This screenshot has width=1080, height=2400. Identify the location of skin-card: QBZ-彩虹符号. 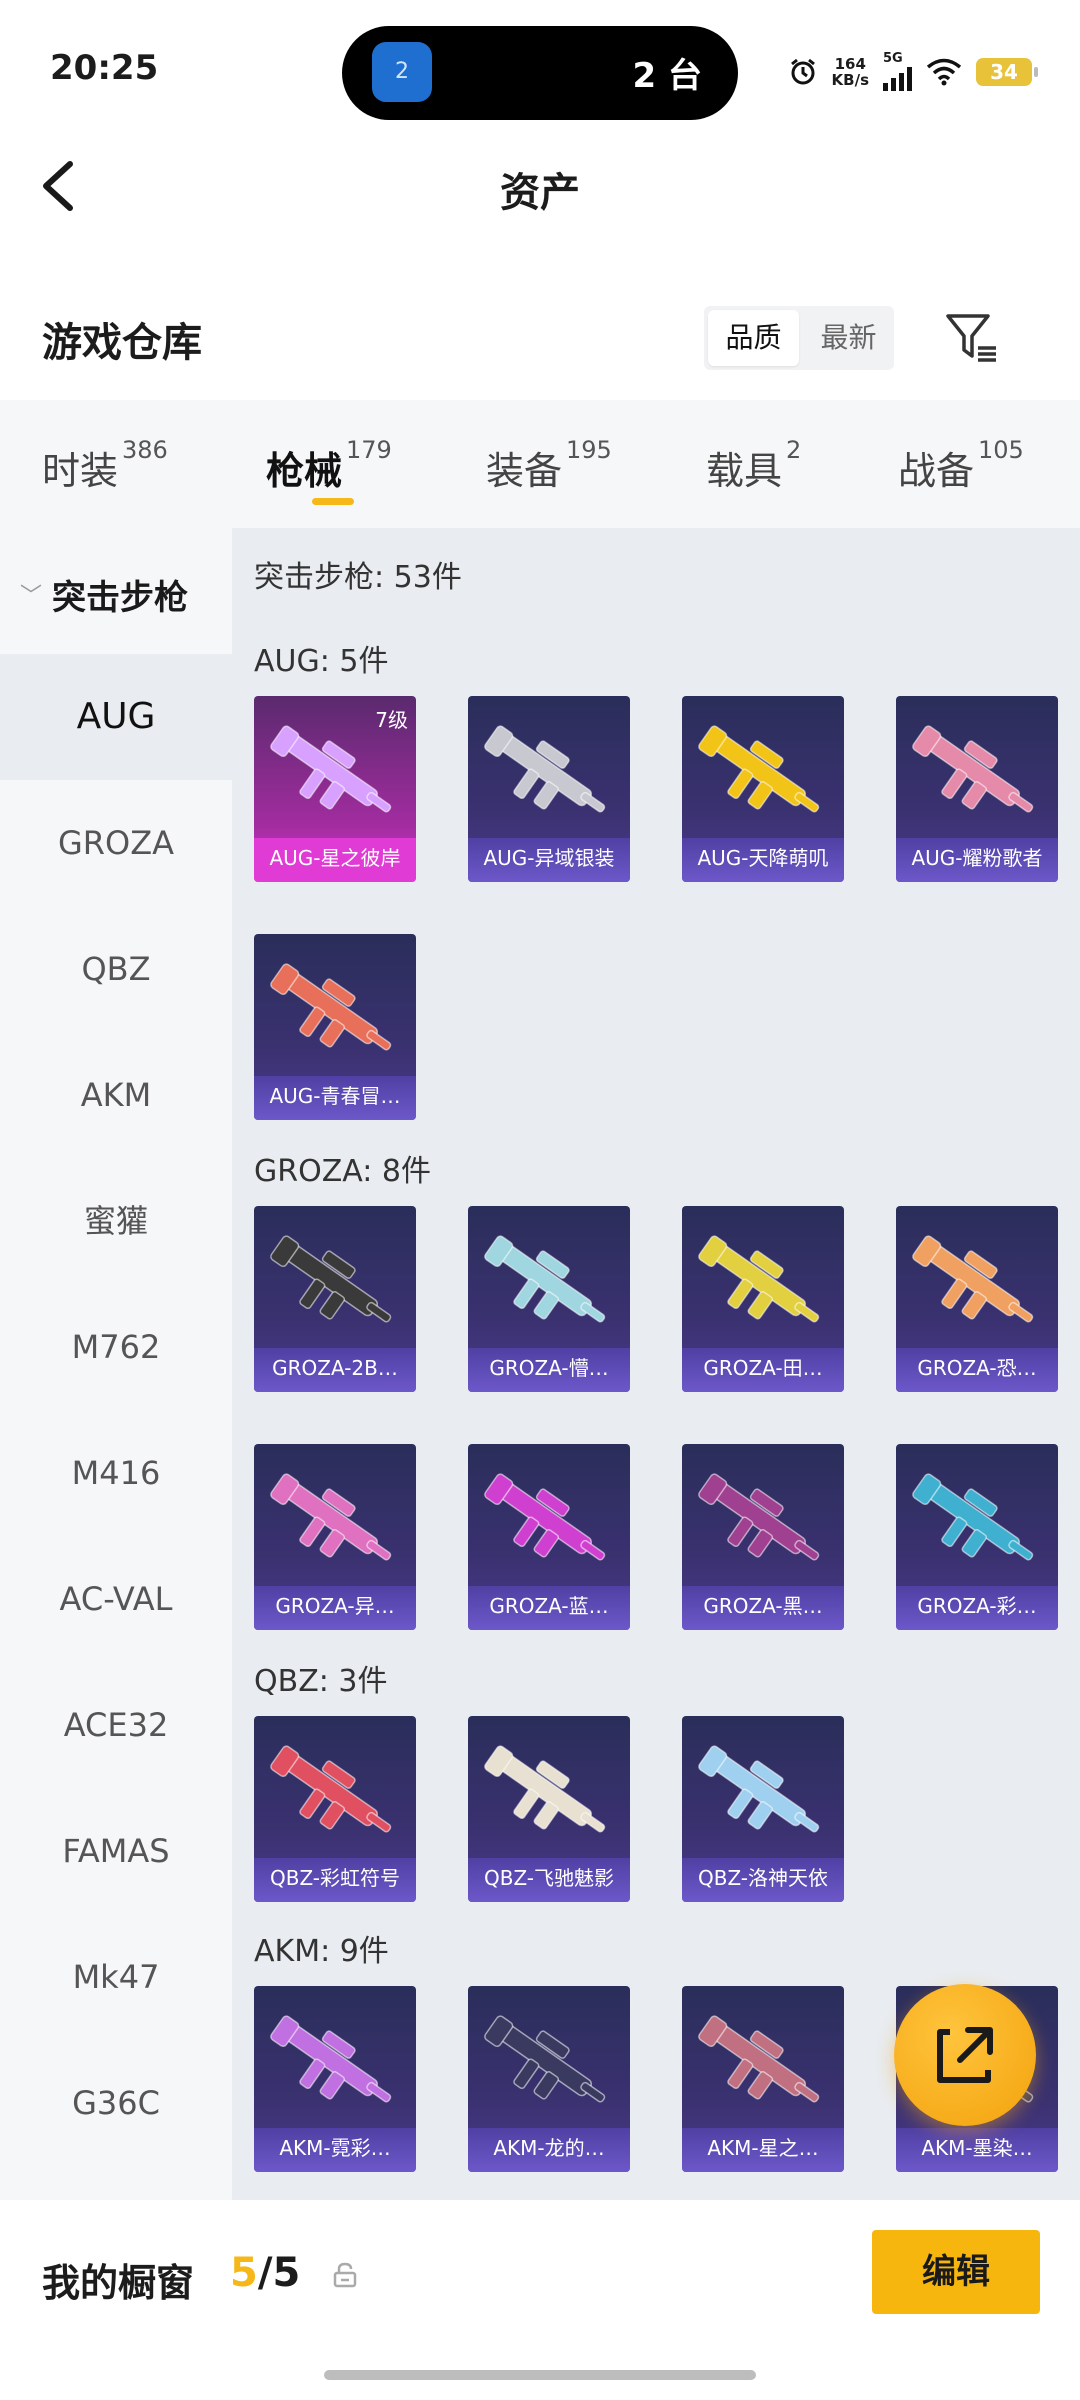
(335, 1809).